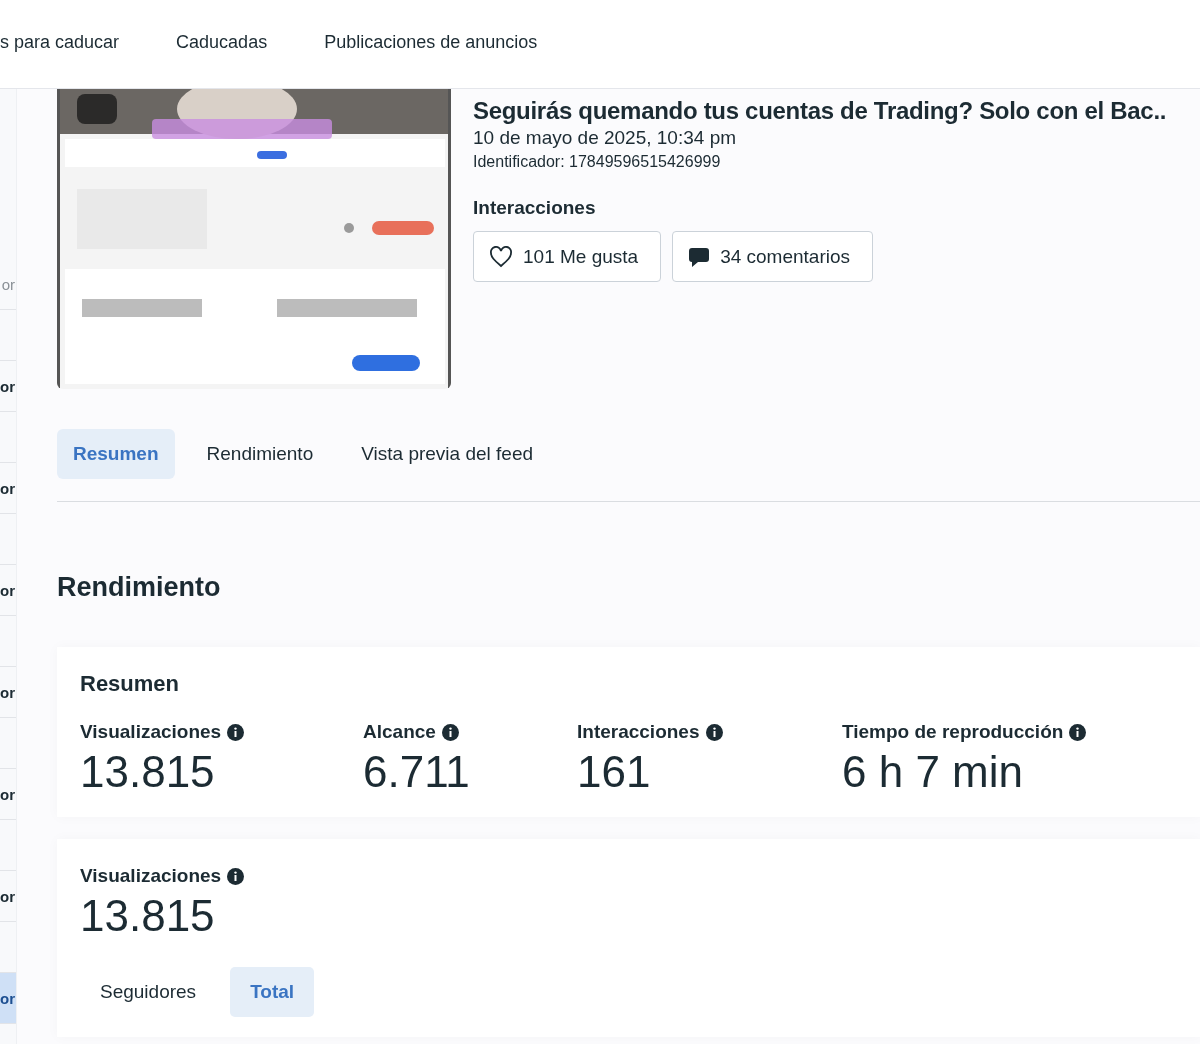 This screenshot has width=1200, height=1044. Describe the element at coordinates (417, 772) in the screenshot. I see `metric-value: 6.711` at that location.